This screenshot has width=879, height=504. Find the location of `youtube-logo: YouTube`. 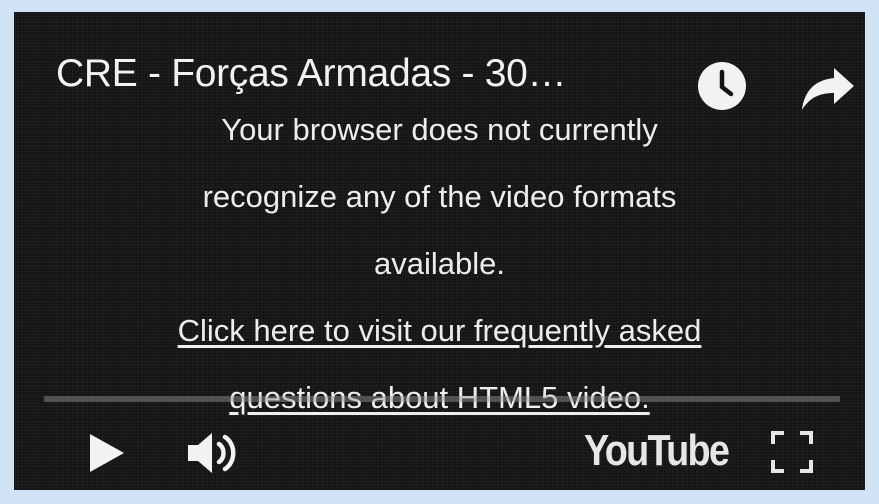

youtube-logo: YouTube is located at coordinates (657, 451).